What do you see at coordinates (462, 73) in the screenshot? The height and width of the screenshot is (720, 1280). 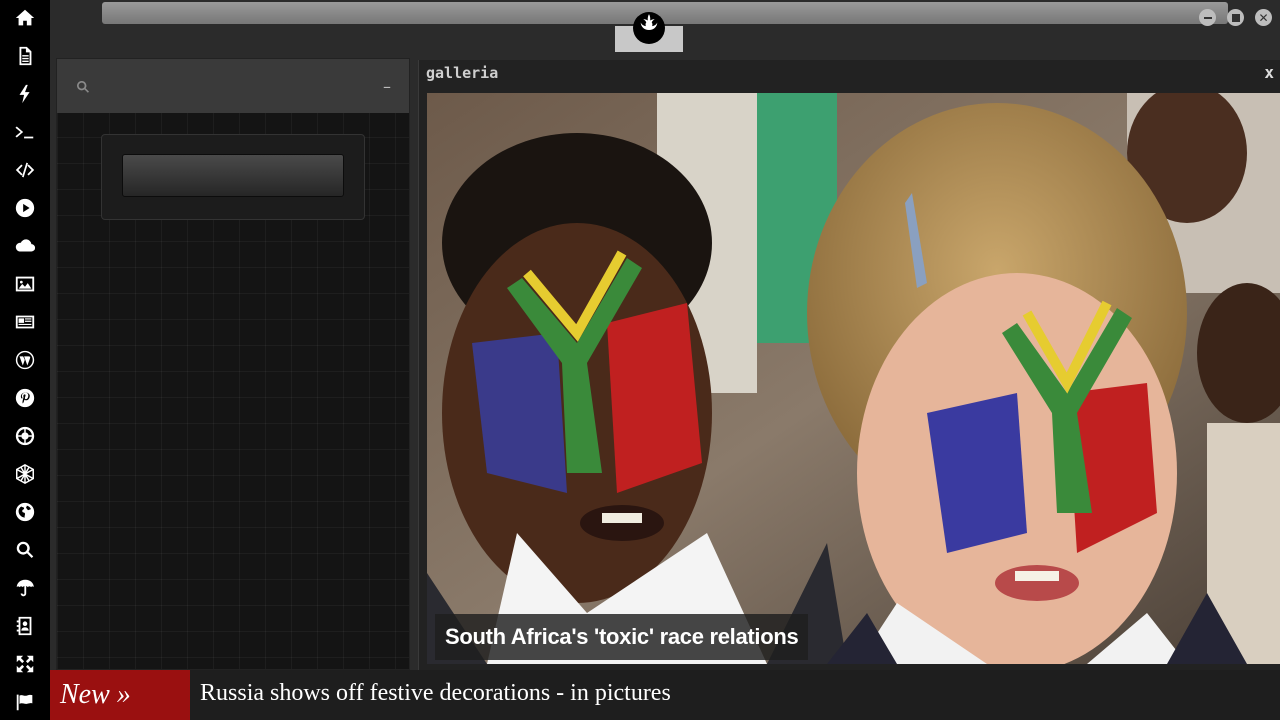 I see `gallery-title: galleria` at bounding box center [462, 73].